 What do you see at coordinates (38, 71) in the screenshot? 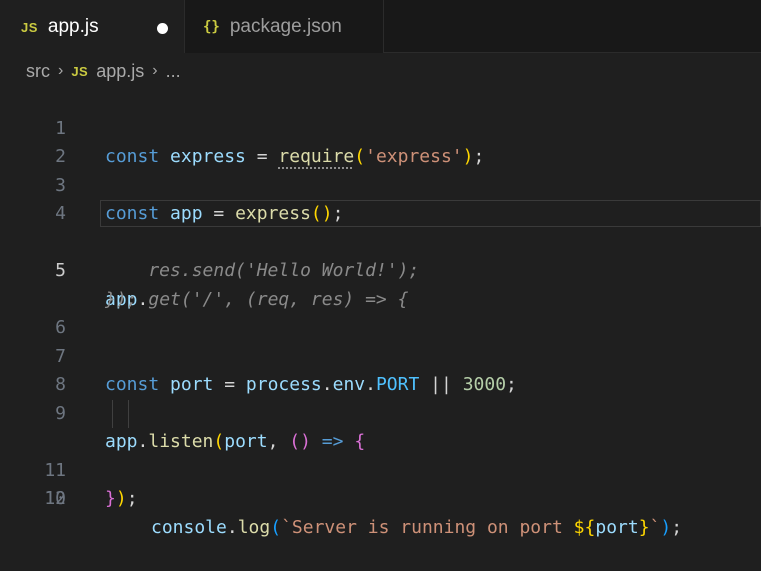
I see `breadcrumb-folder: src` at bounding box center [38, 71].